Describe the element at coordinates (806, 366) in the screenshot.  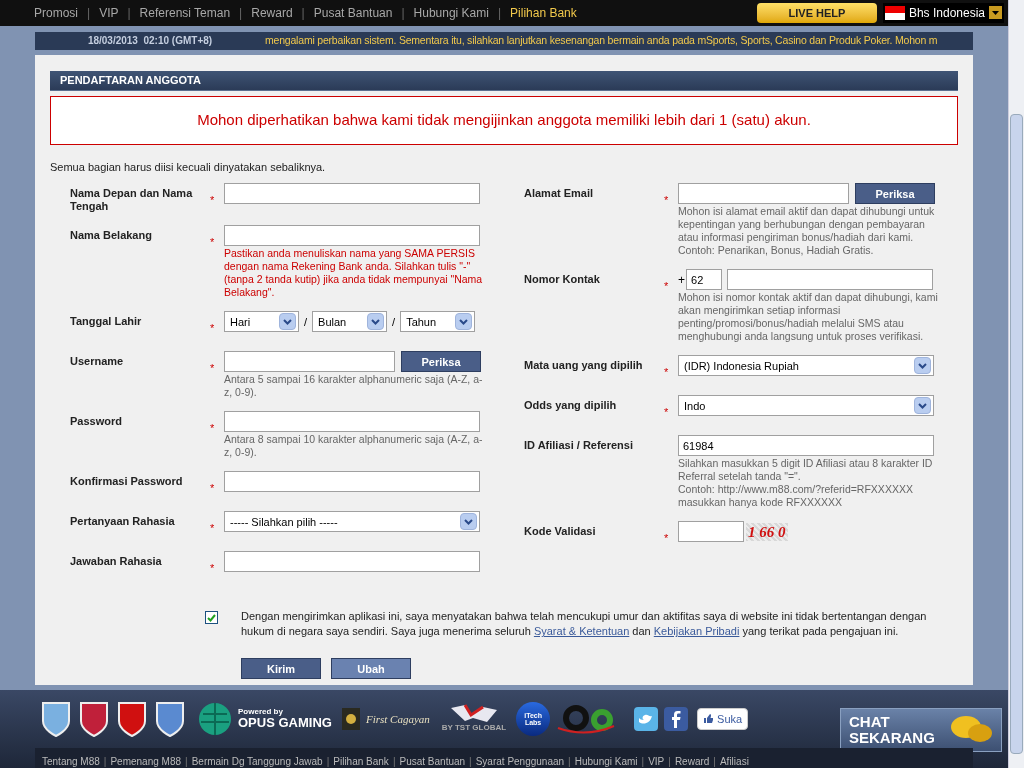
I see `select-field: (IDR) Indonesia Rupiah` at that location.